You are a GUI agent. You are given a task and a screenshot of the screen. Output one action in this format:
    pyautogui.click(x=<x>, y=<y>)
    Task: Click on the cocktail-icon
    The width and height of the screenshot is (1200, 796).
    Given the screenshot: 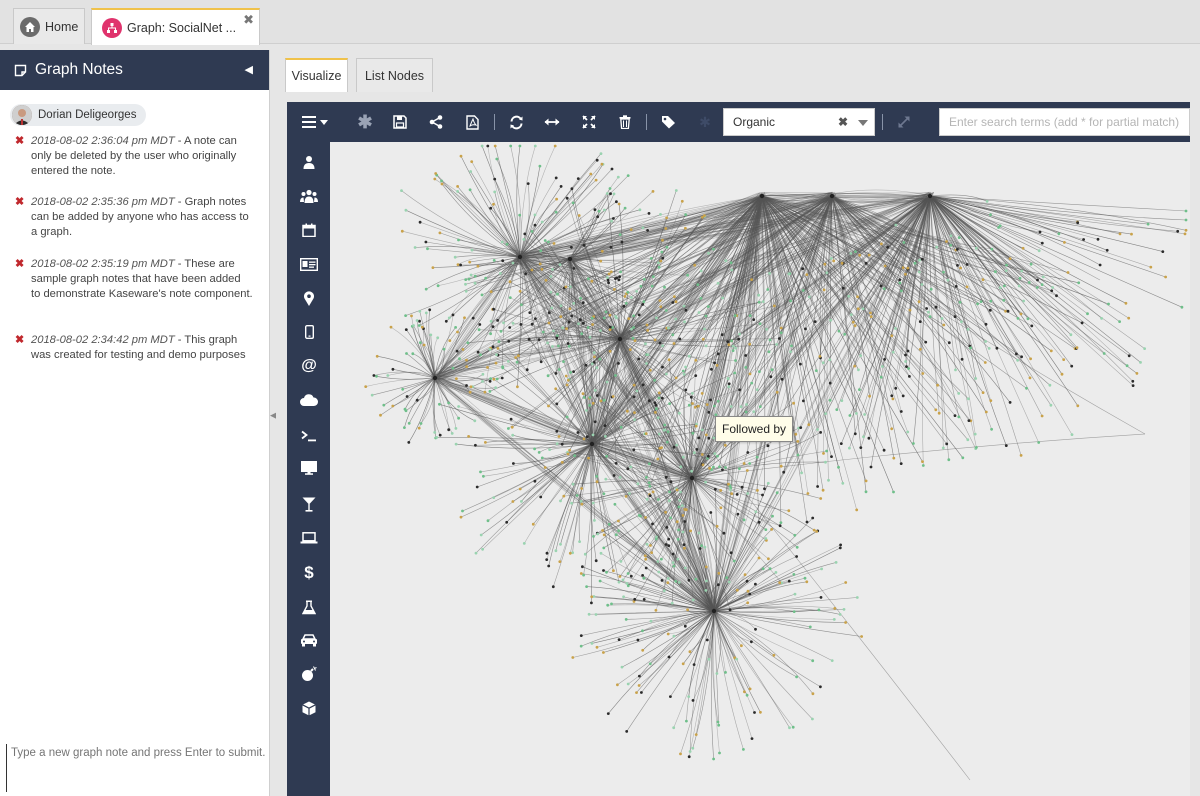 What is the action you would take?
    pyautogui.click(x=309, y=504)
    